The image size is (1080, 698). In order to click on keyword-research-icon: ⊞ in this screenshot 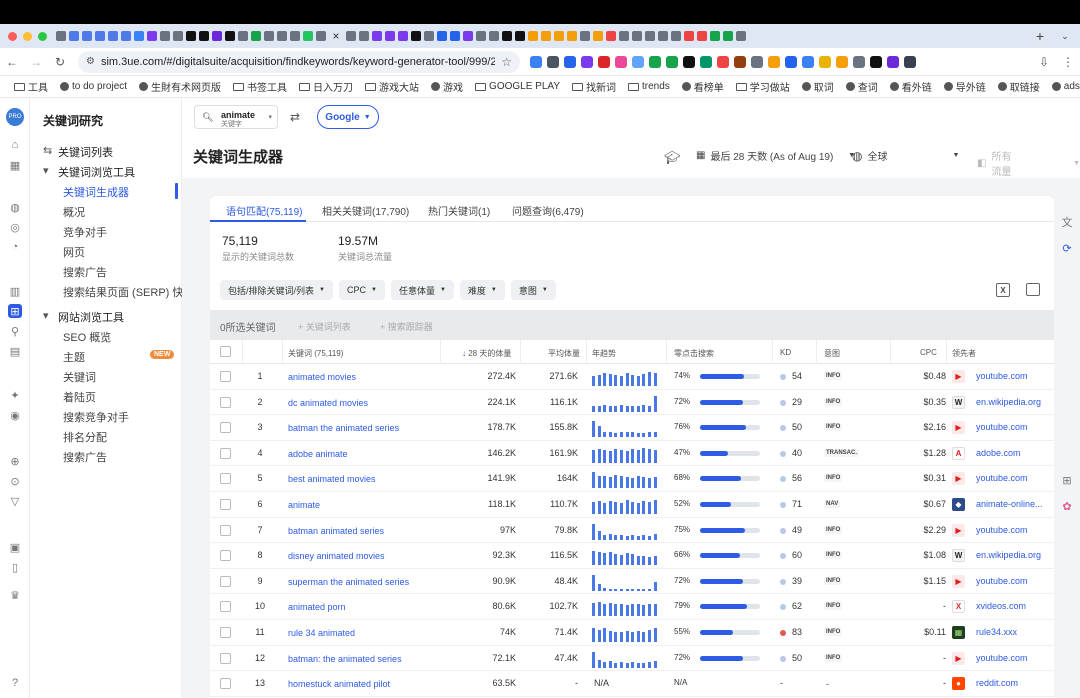, I will do `click(15, 311)`.